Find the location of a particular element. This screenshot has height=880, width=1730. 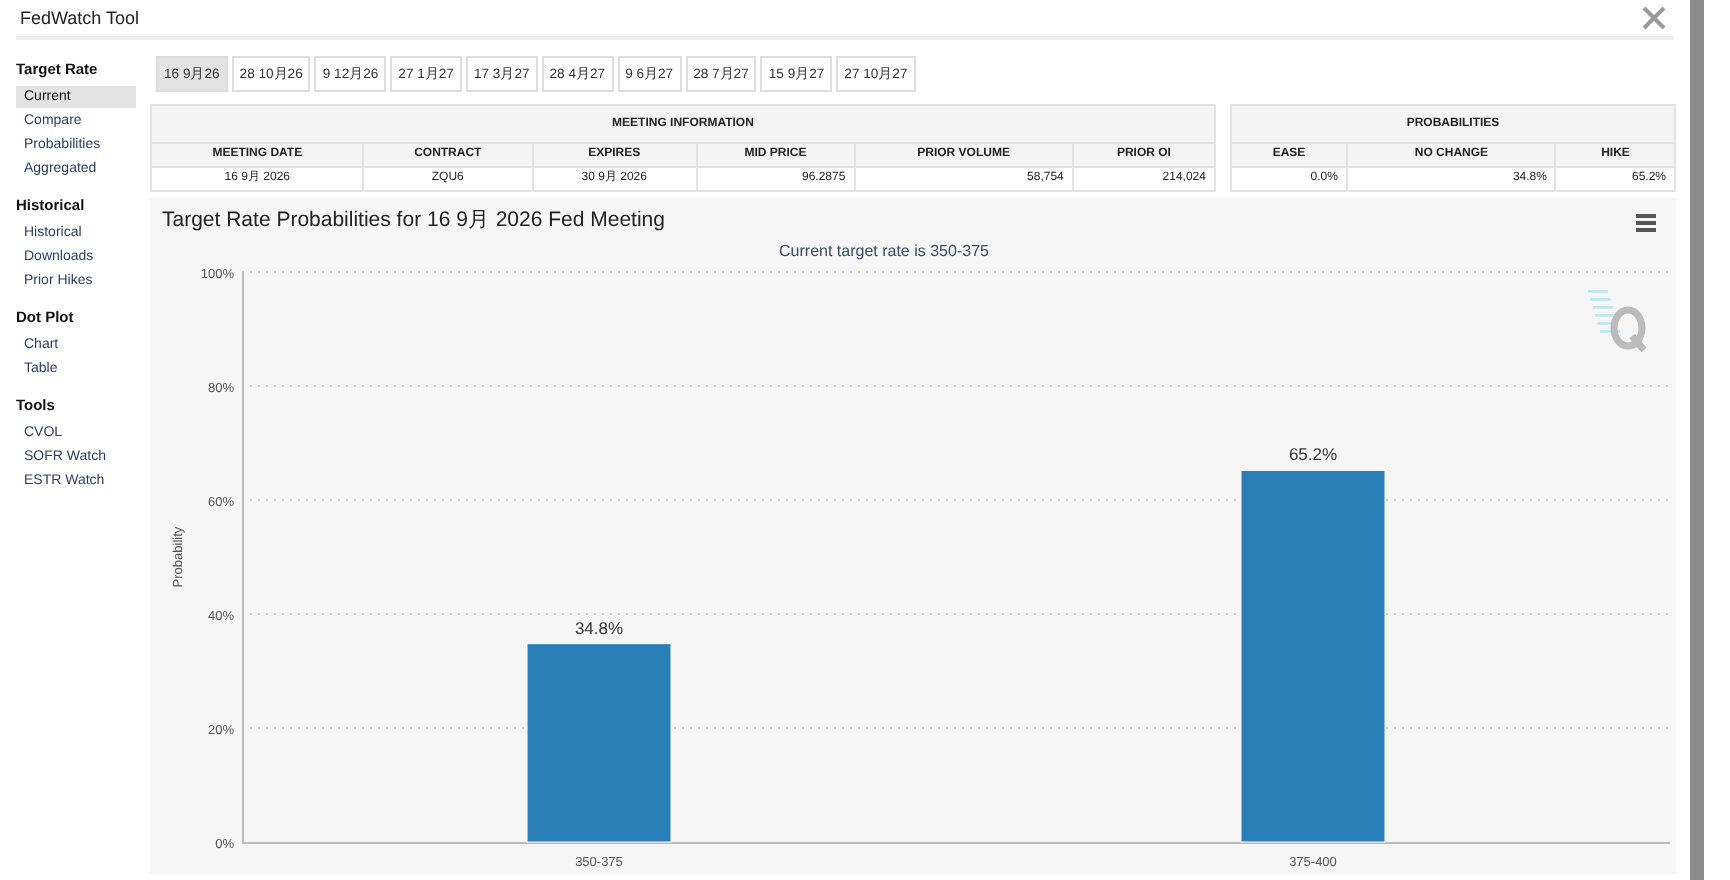

window-title: FedWatch Tool is located at coordinates (79, 18).